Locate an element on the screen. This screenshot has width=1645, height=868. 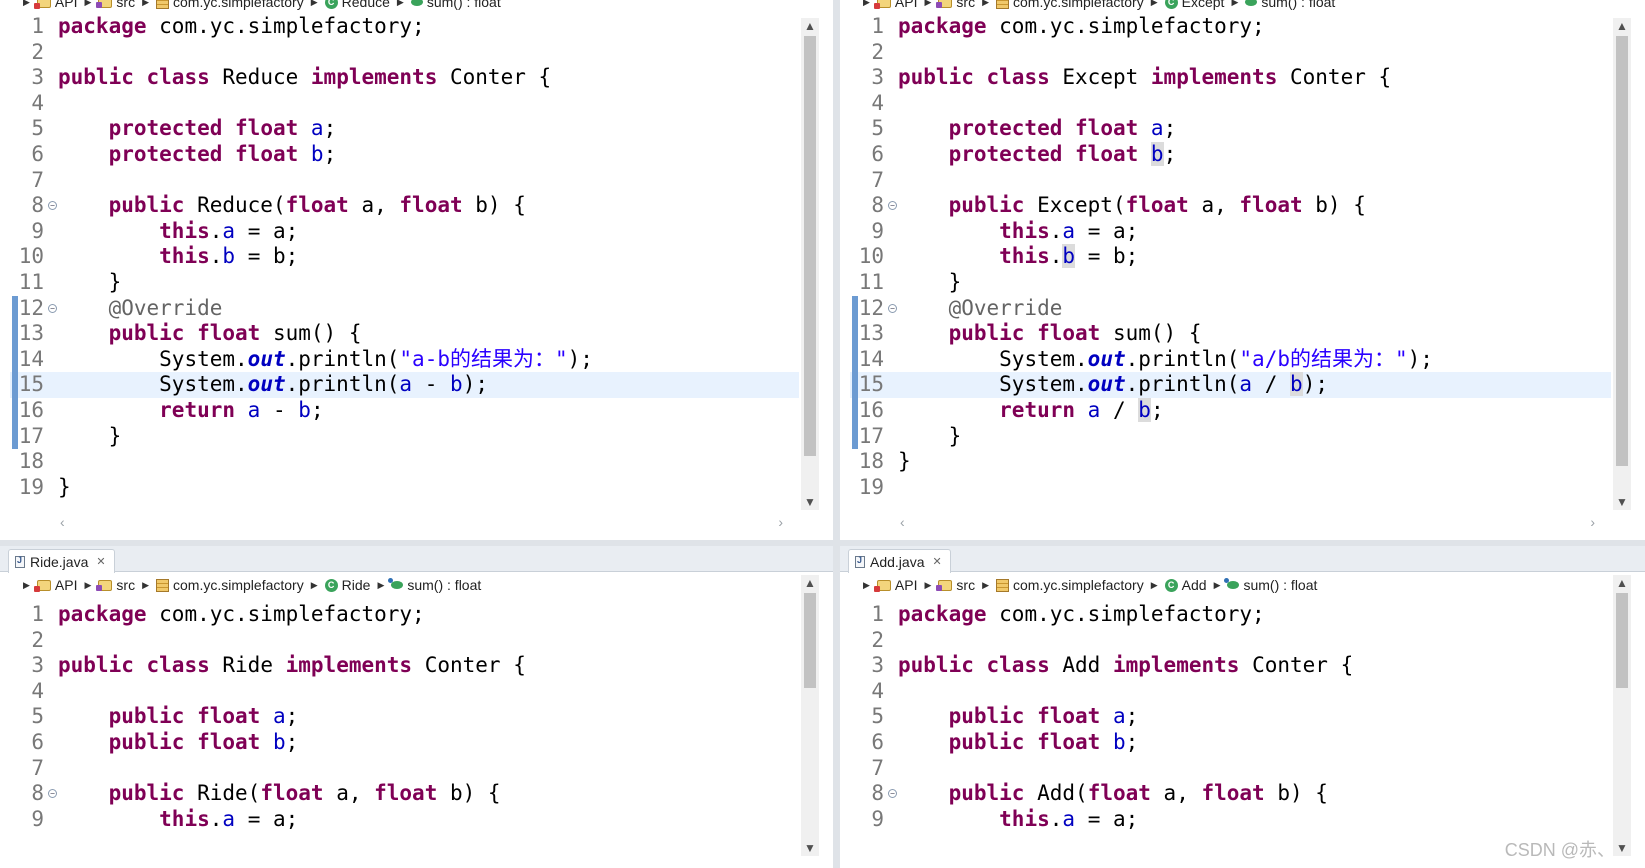
breadcrumb-class: C Except is located at coordinates (1194, 5).